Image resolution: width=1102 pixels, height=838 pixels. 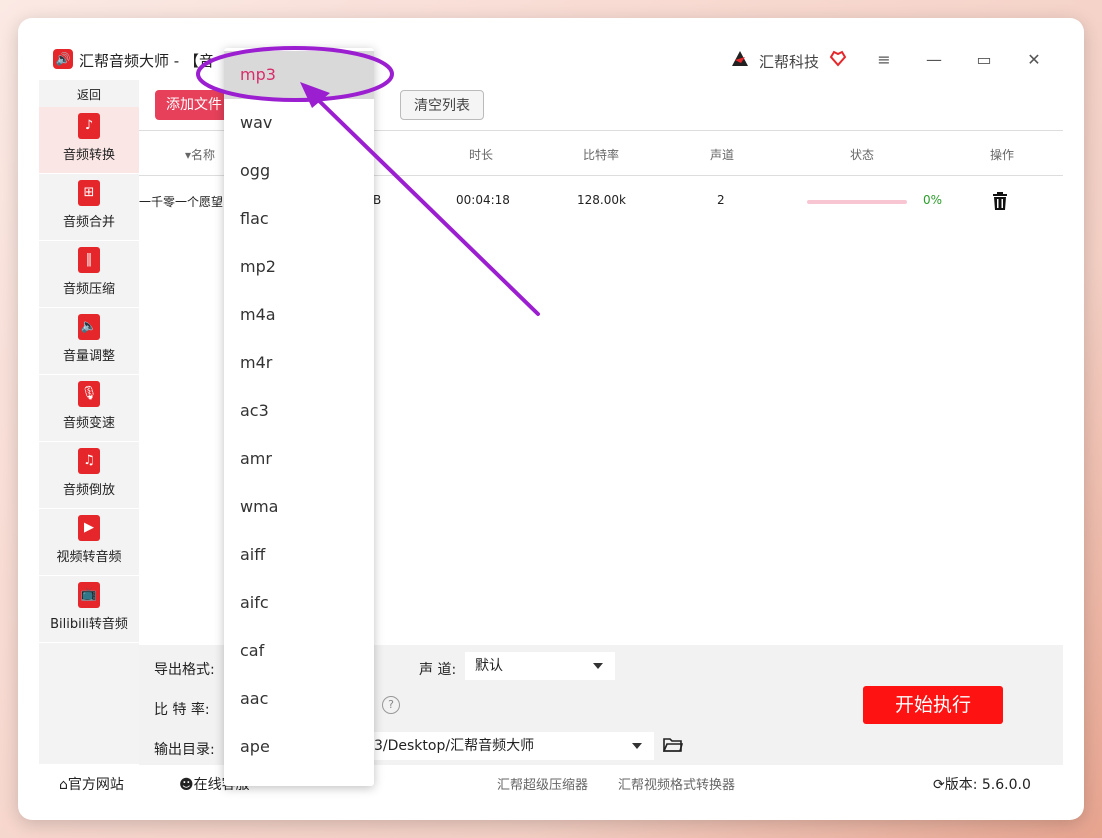 What do you see at coordinates (601, 155) in the screenshot?
I see `column-bitrate: 比特率` at bounding box center [601, 155].